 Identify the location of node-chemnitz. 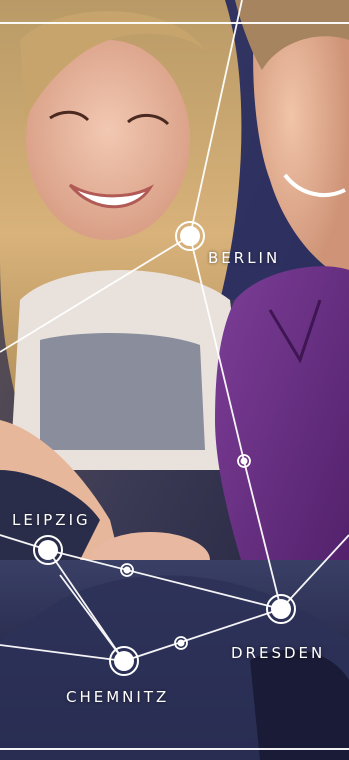
(124, 661).